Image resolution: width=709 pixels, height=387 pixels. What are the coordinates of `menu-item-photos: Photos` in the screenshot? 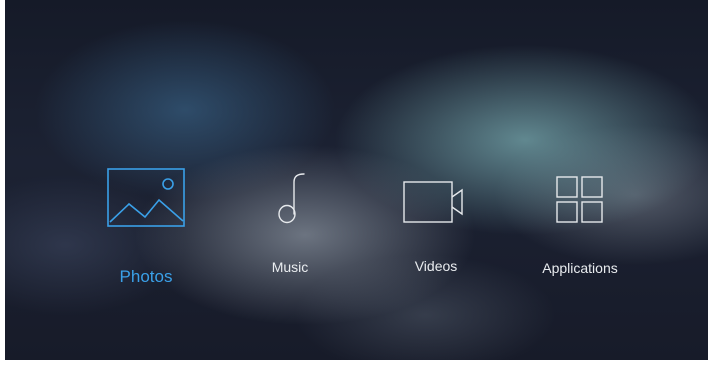 It's located at (146, 227).